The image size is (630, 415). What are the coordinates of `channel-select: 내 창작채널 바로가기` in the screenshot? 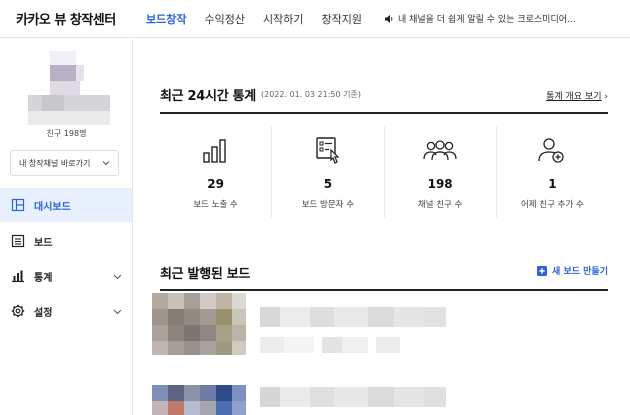 It's located at (64, 163).